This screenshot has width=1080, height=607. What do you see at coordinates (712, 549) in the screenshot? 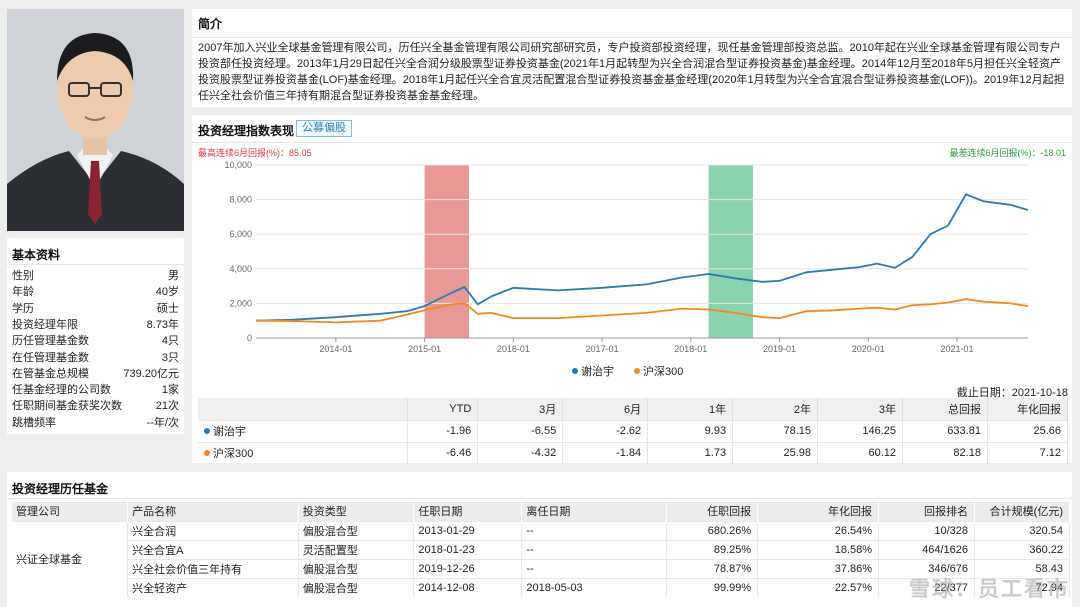
I see `fund-cell: 89.25%` at bounding box center [712, 549].